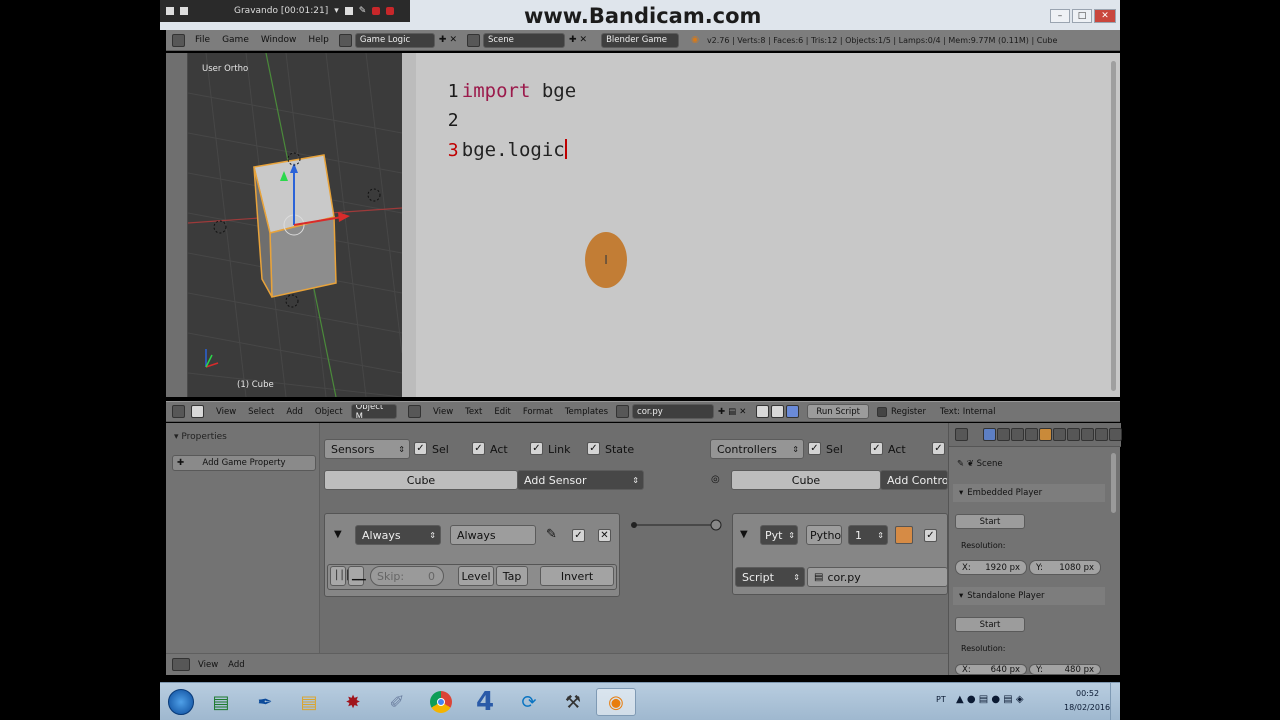 The height and width of the screenshot is (720, 1280). I want to click on text-file-field: cor.py, so click(673, 411).